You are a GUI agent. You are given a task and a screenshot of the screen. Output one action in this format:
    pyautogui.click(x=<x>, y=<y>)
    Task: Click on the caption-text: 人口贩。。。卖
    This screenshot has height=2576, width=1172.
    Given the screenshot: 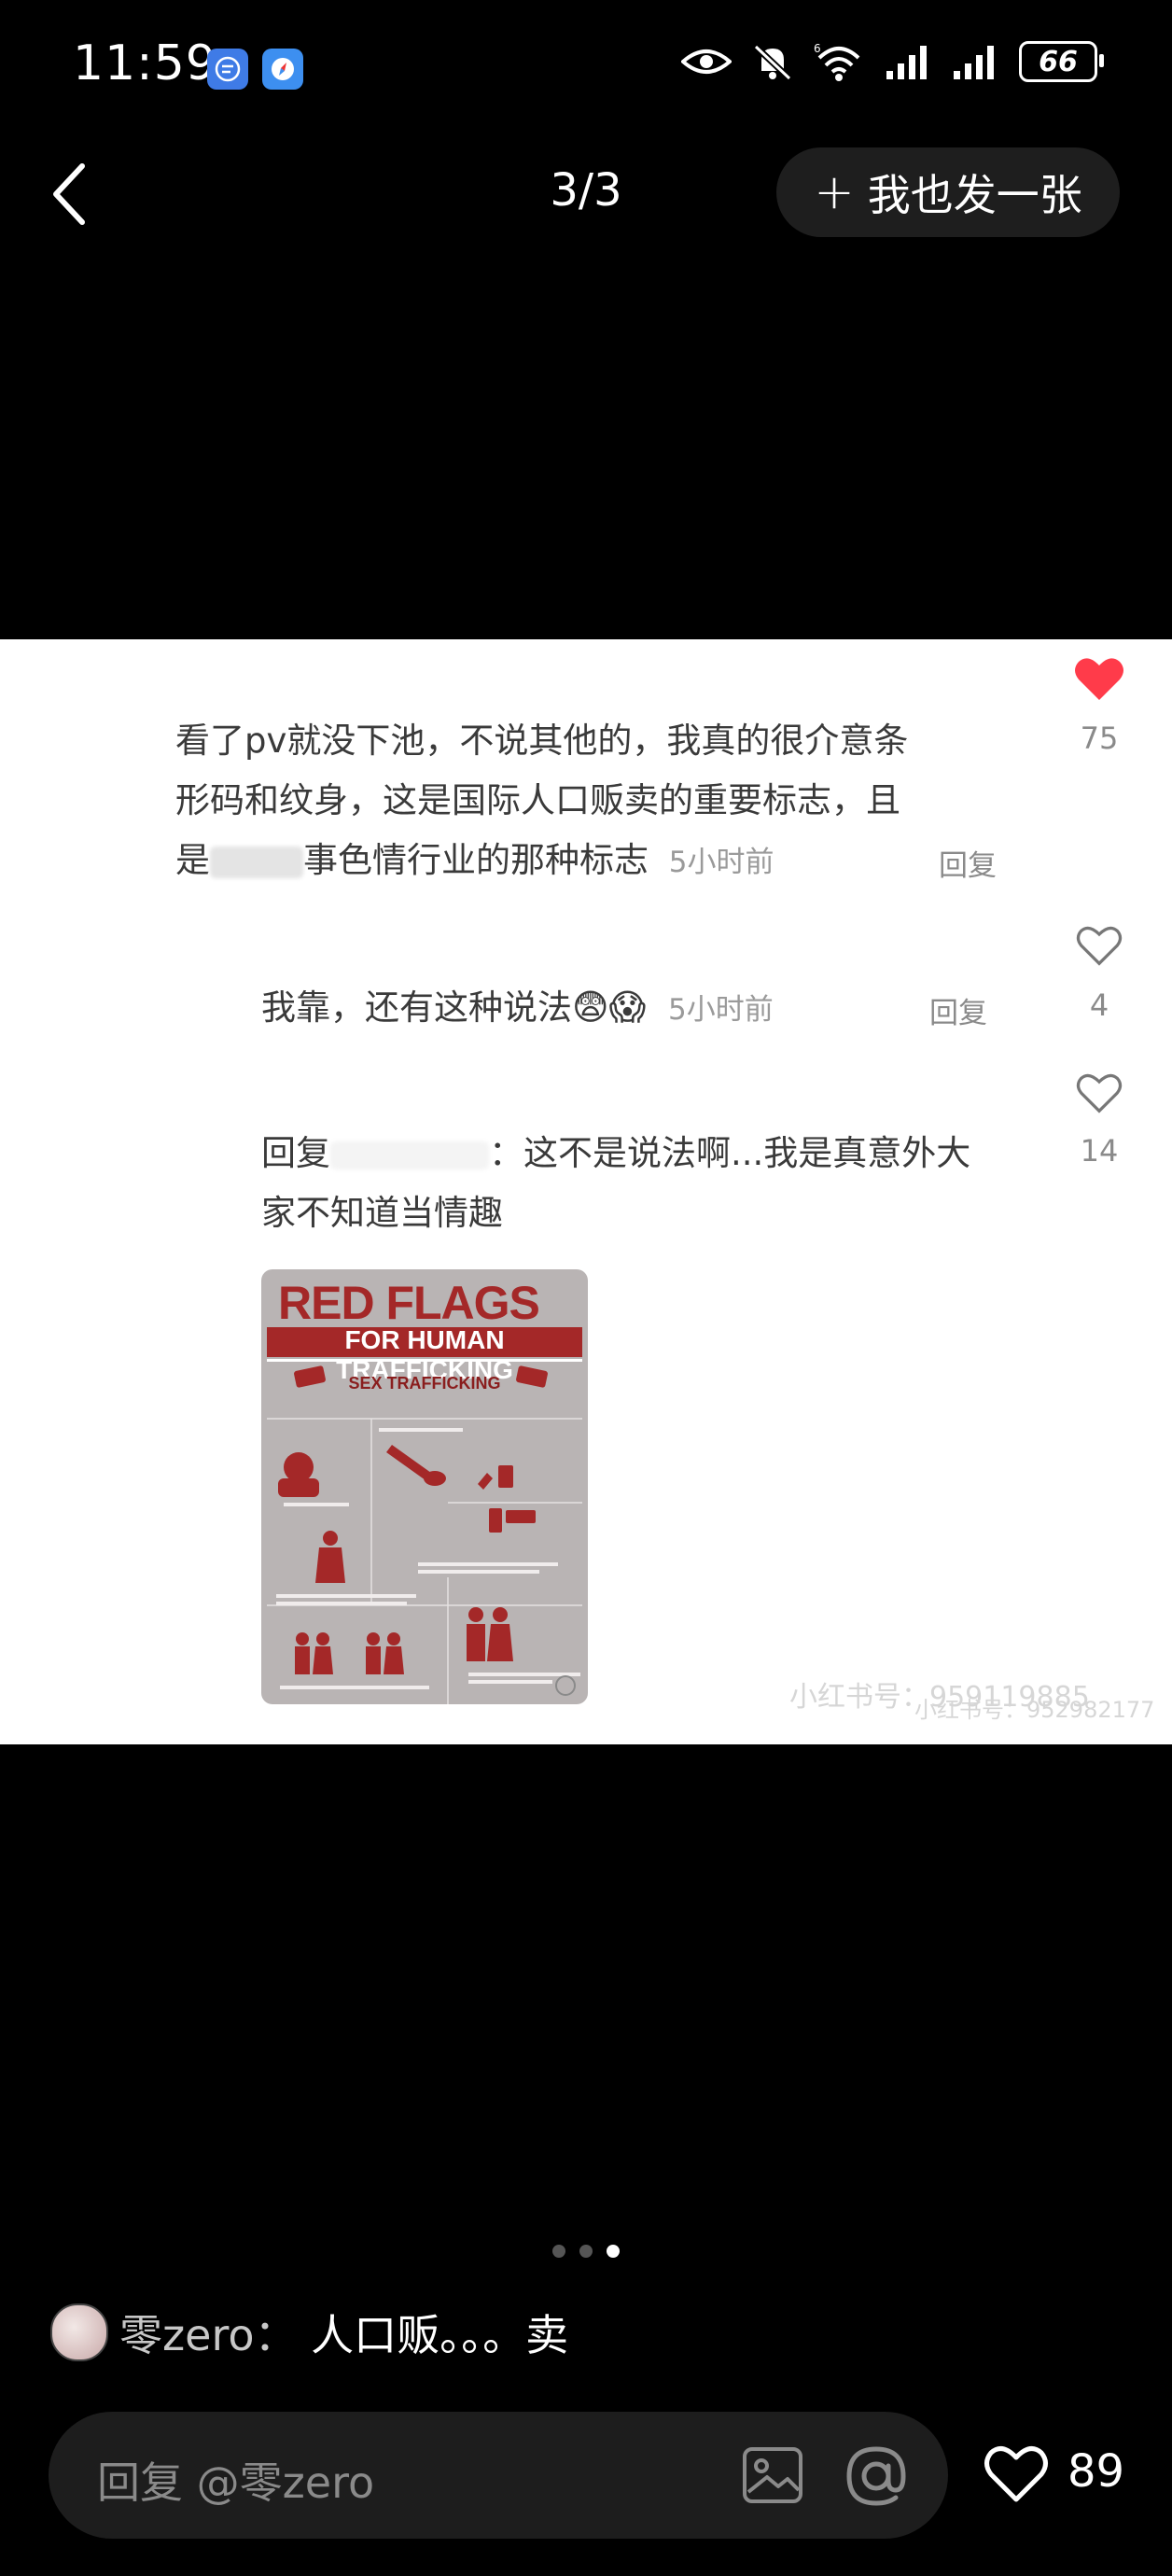 What is the action you would take?
    pyautogui.click(x=440, y=2335)
    